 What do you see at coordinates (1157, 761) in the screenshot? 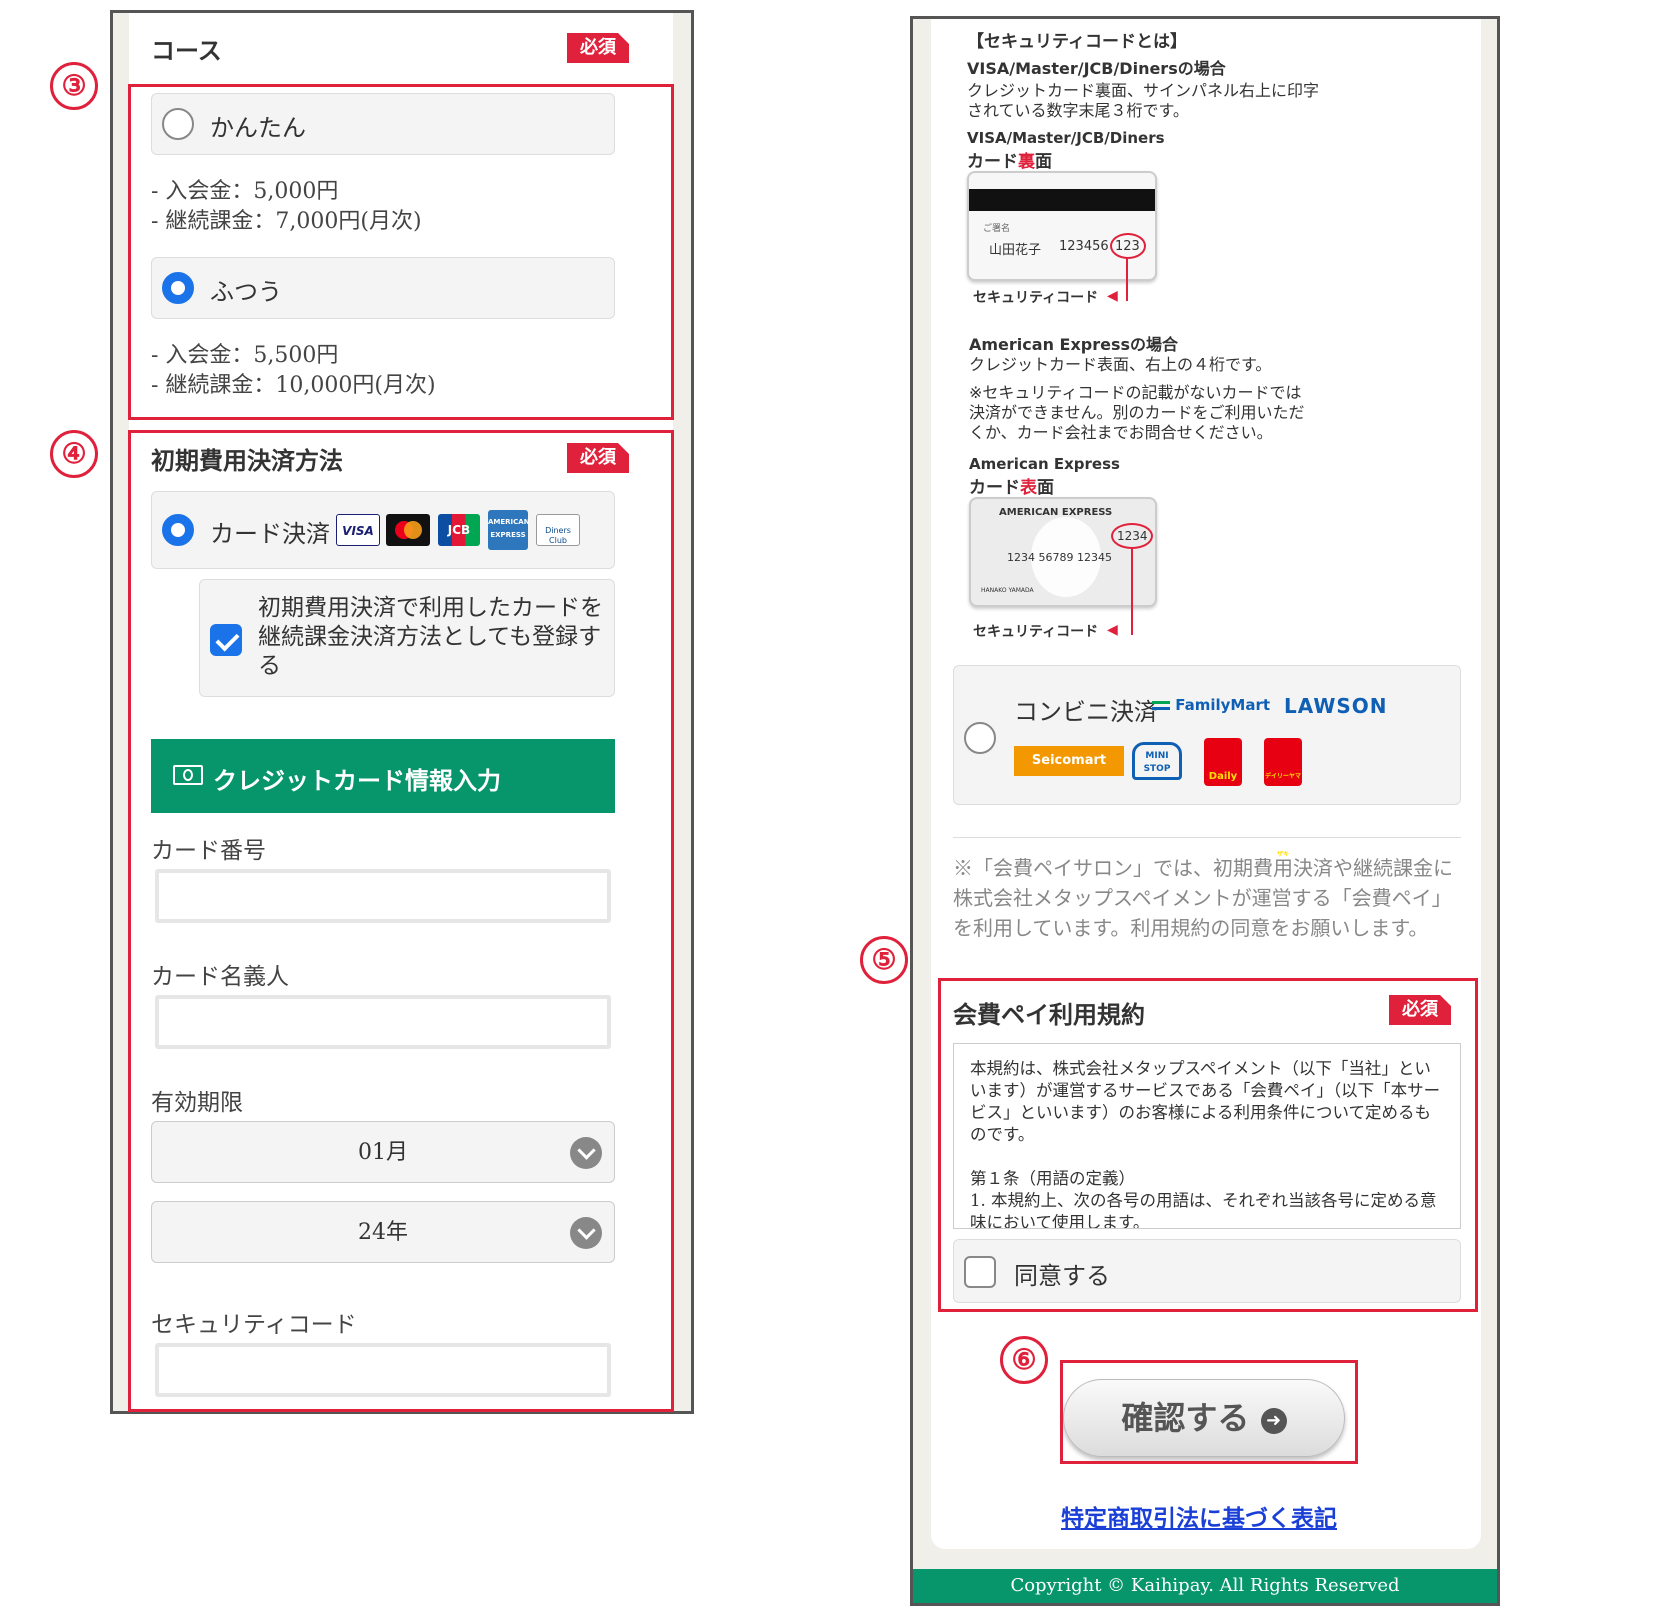
I see `ministop-logo: MINI STOP` at bounding box center [1157, 761].